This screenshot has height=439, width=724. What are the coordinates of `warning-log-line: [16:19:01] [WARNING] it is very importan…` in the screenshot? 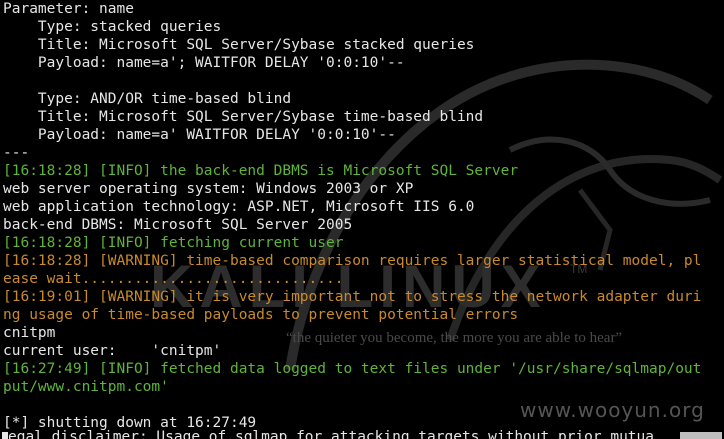 It's located at (352, 297).